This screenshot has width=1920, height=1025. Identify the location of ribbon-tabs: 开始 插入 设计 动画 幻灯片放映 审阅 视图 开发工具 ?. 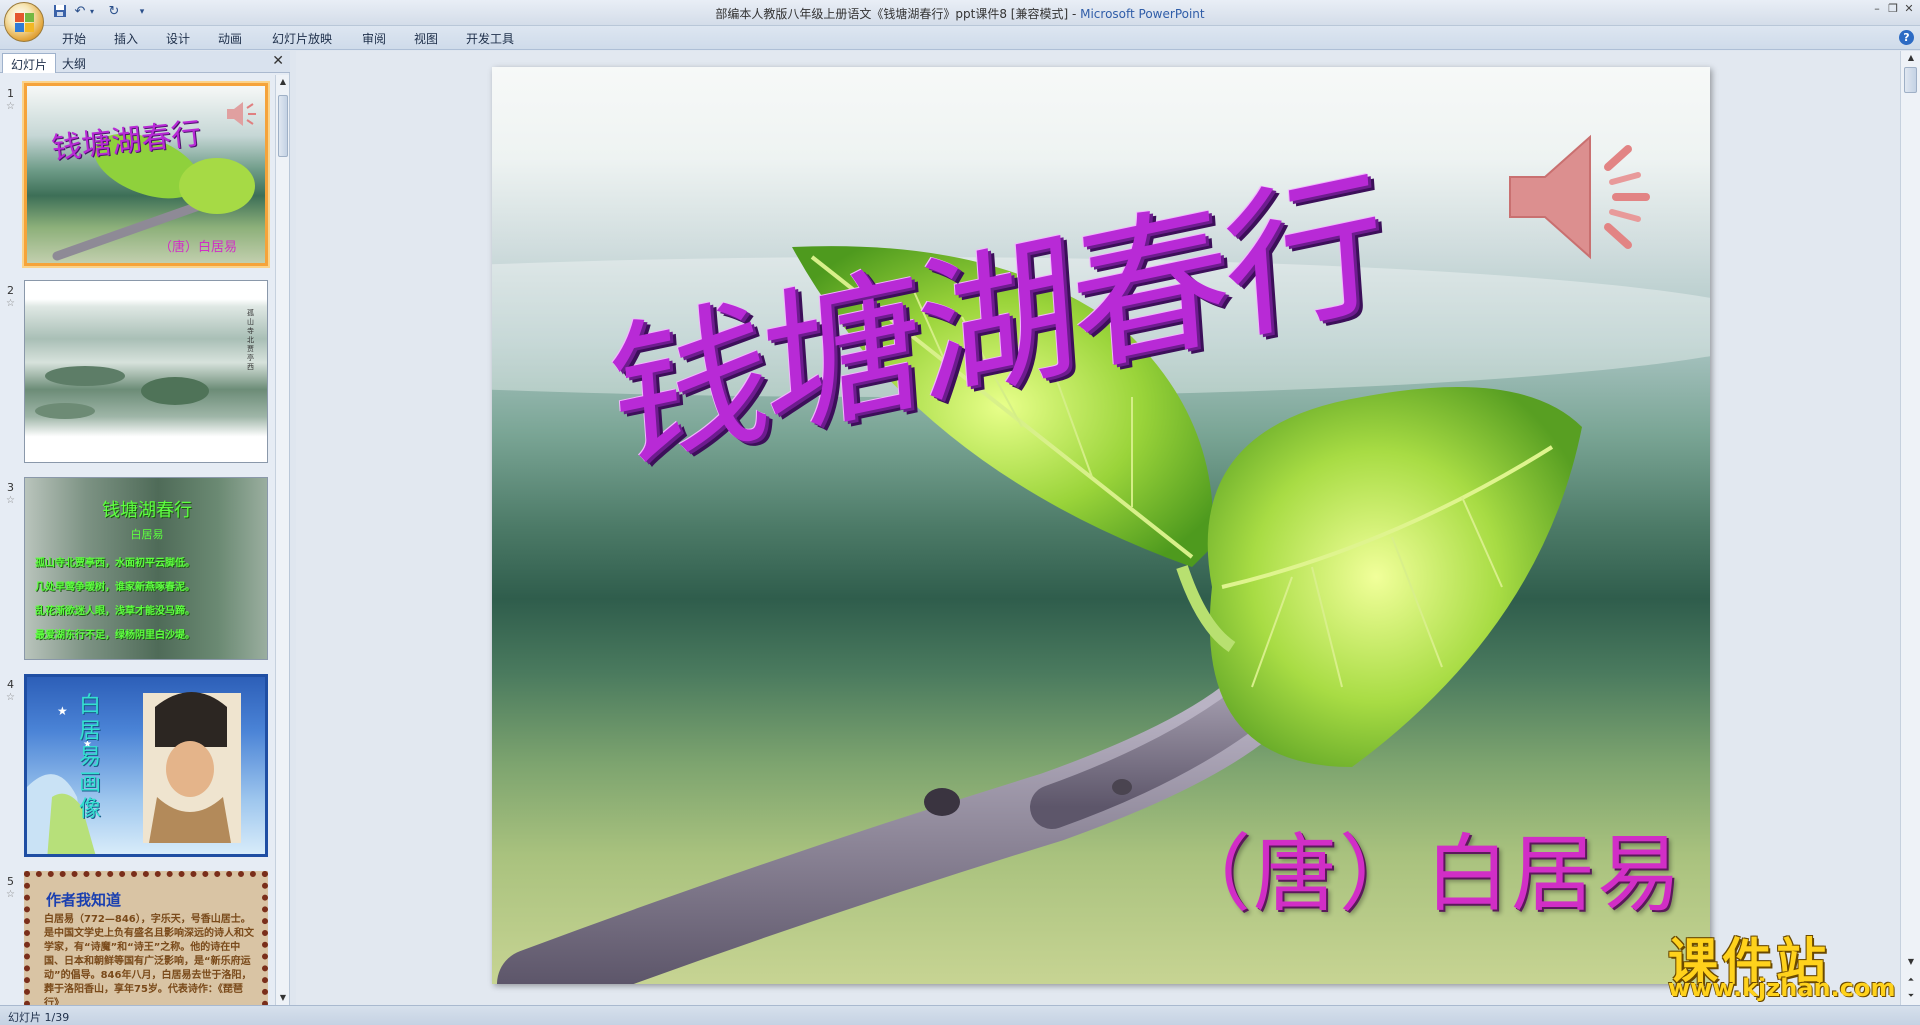
(960, 38).